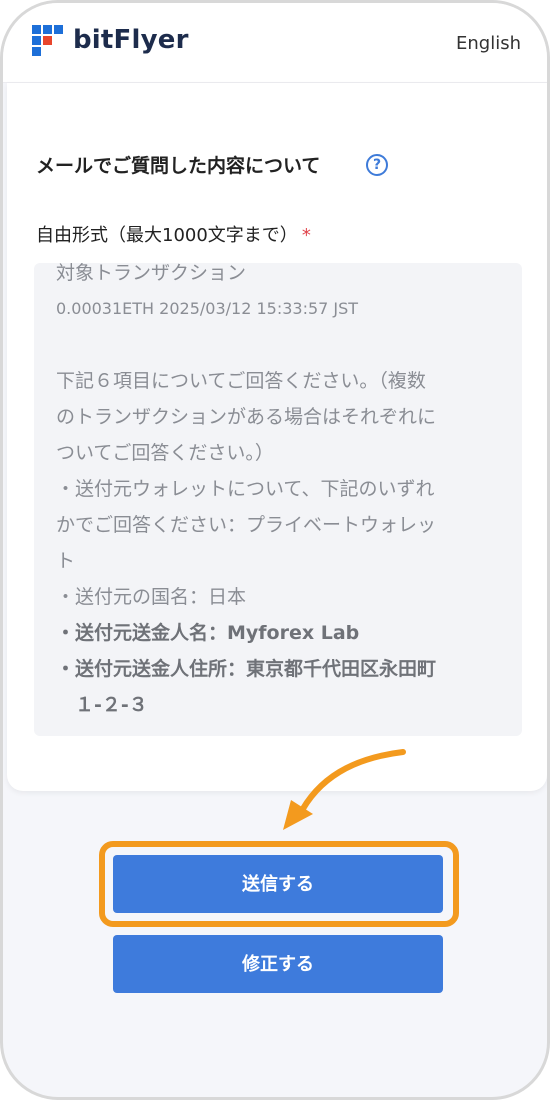 The image size is (550, 1100). I want to click on section-title: メールでご質問した内容について, so click(178, 166).